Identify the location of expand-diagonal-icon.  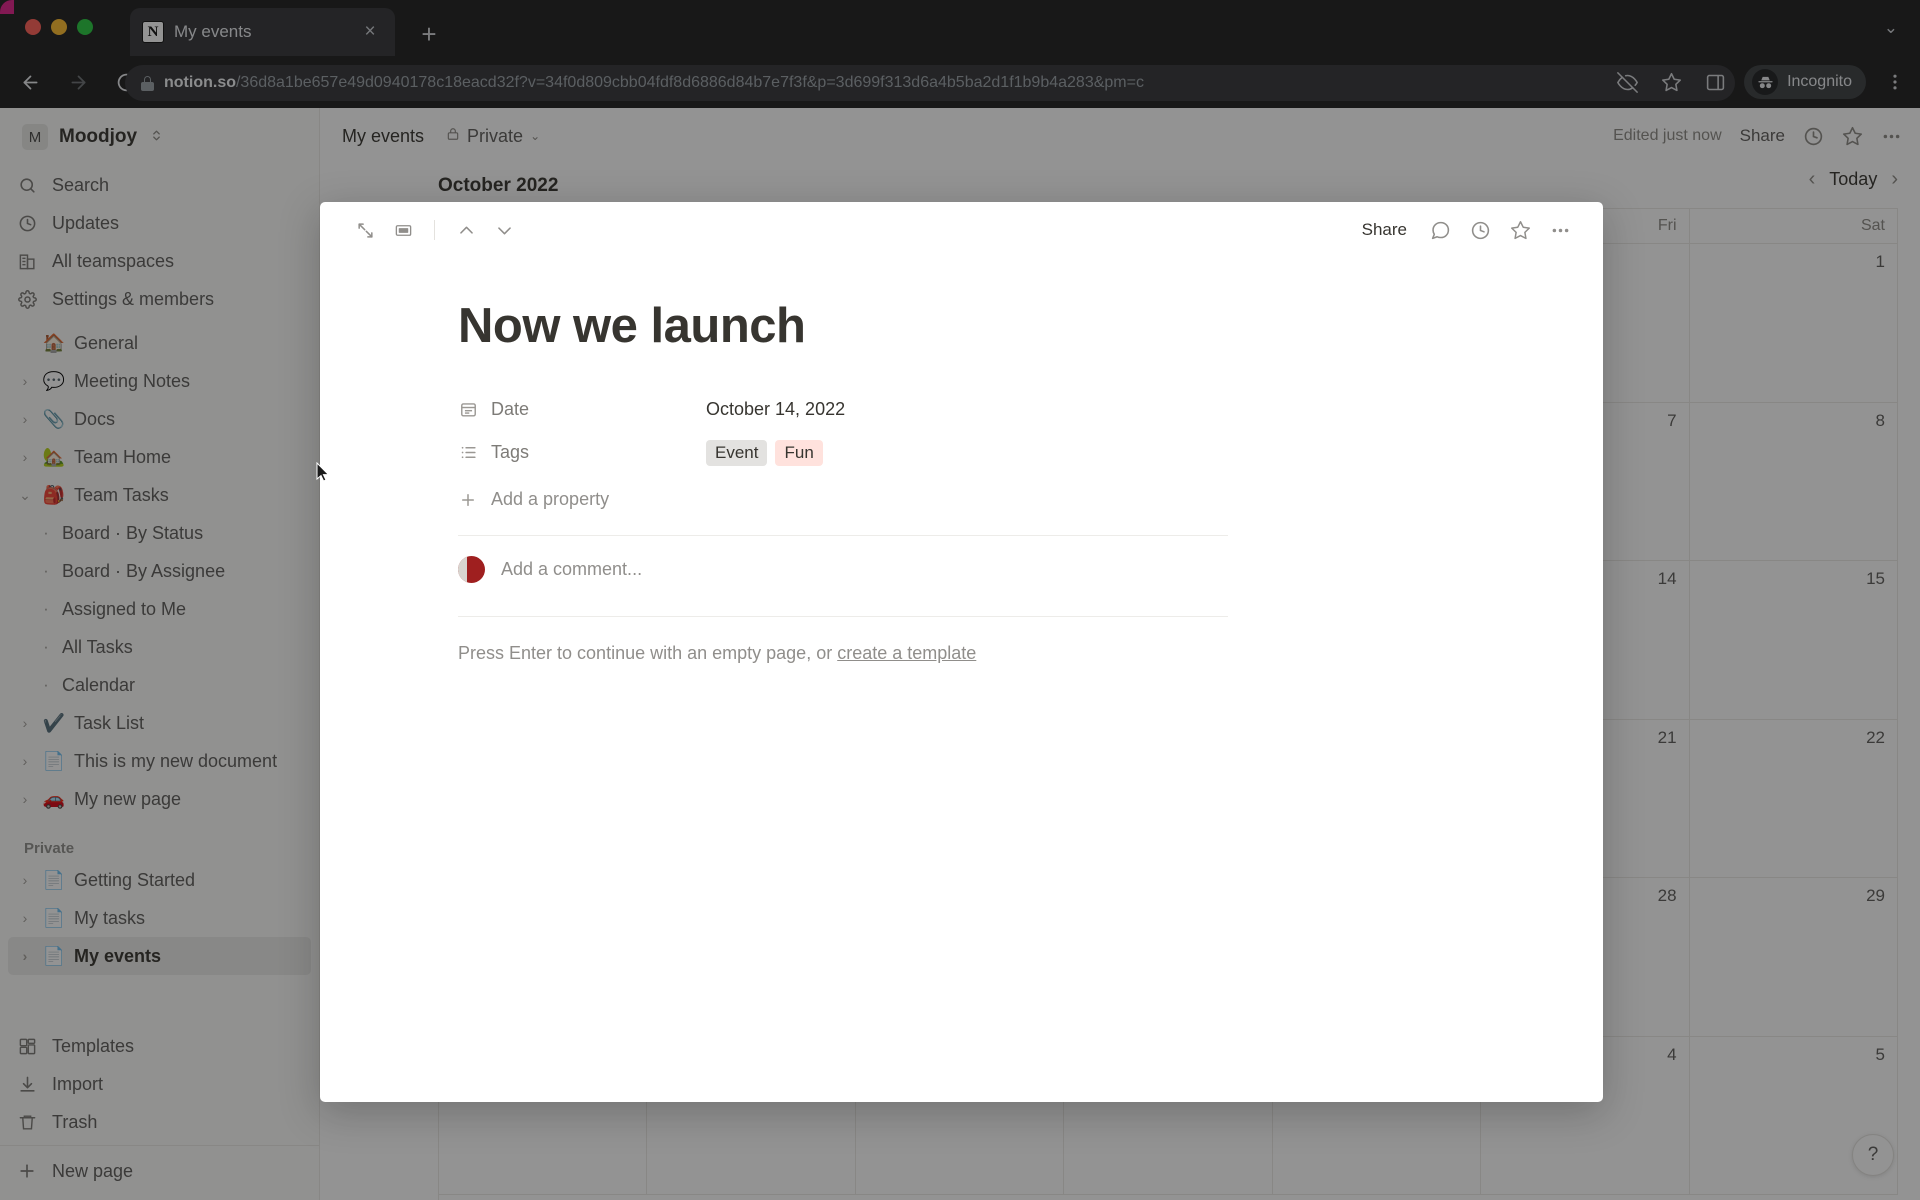
(365, 230).